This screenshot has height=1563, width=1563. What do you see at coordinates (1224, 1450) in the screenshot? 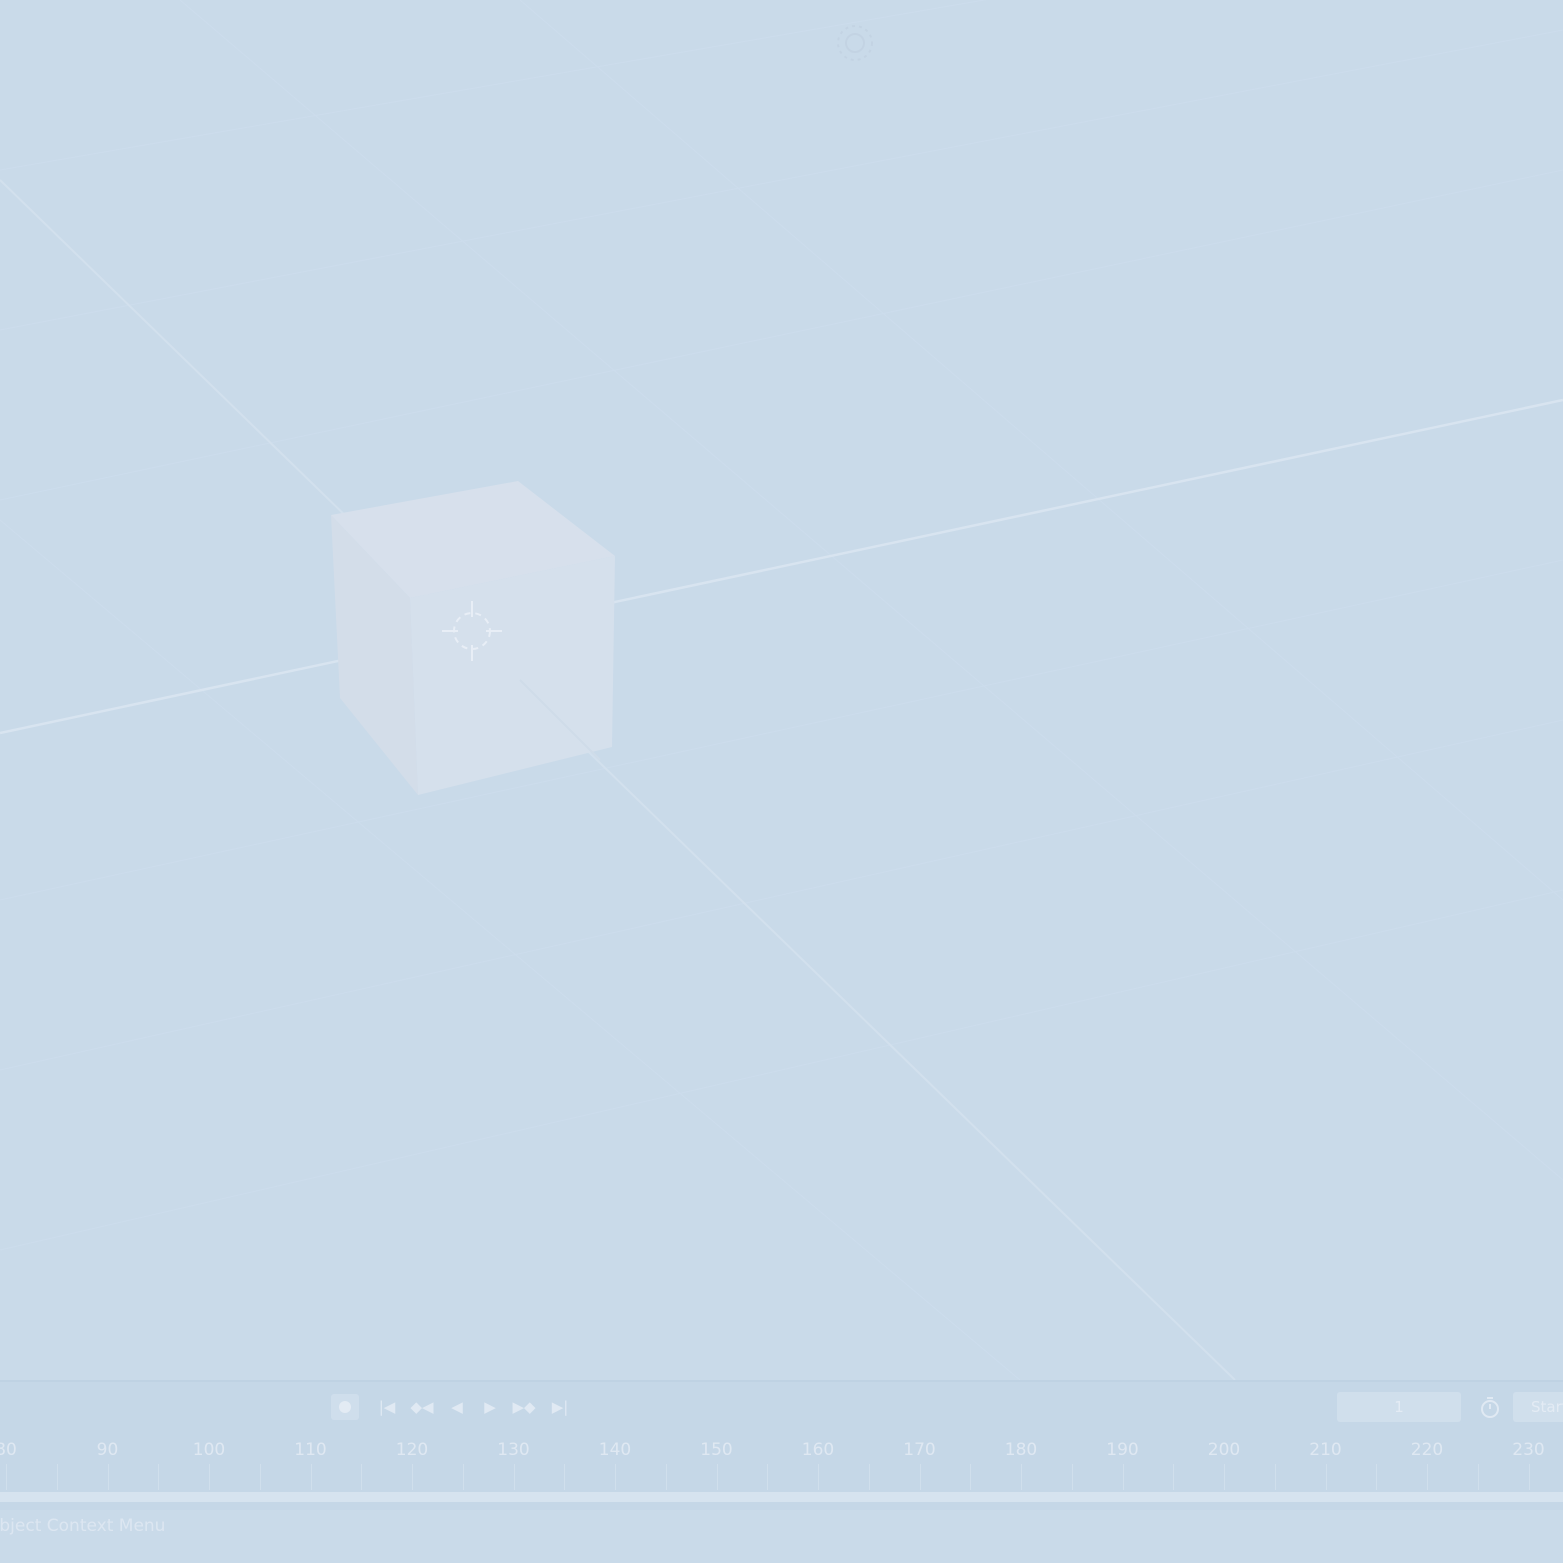
I see `frame-tick-label: 200` at bounding box center [1224, 1450].